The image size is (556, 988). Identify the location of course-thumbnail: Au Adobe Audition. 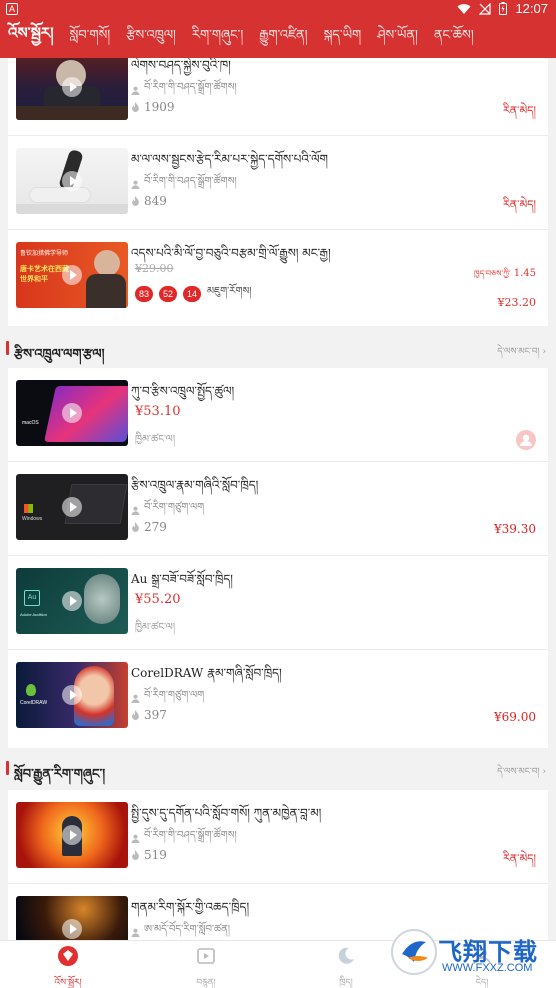
(72, 601).